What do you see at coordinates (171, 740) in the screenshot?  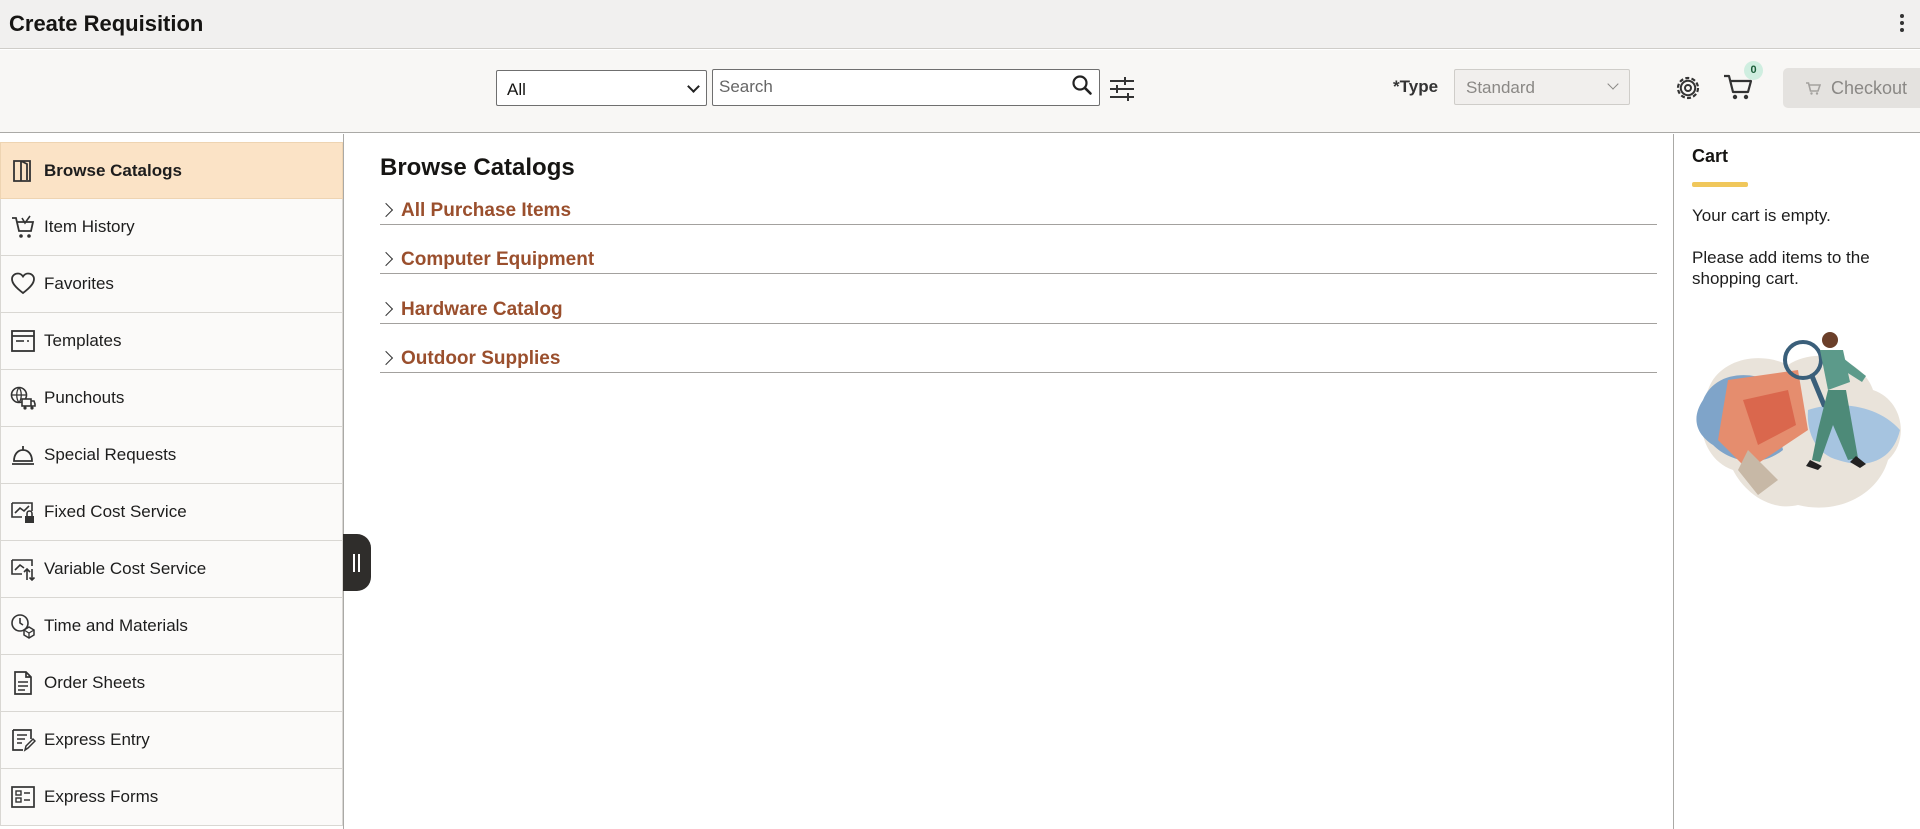 I see `sidebar-item-express-entry: Express Entry` at bounding box center [171, 740].